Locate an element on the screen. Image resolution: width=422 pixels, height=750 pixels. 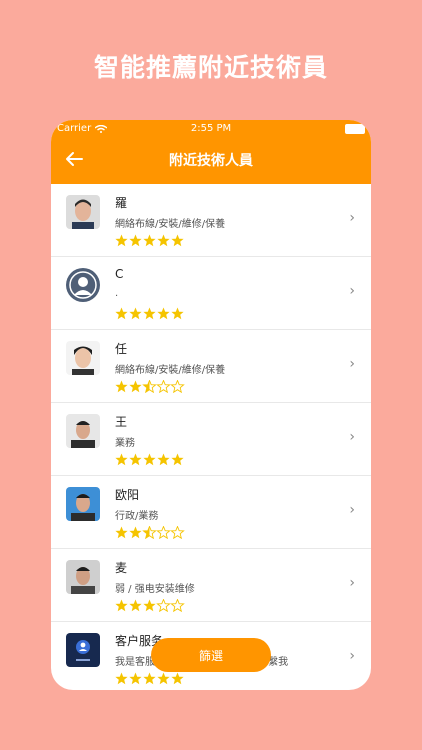
technician-name: 王 is located at coordinates (121, 422).